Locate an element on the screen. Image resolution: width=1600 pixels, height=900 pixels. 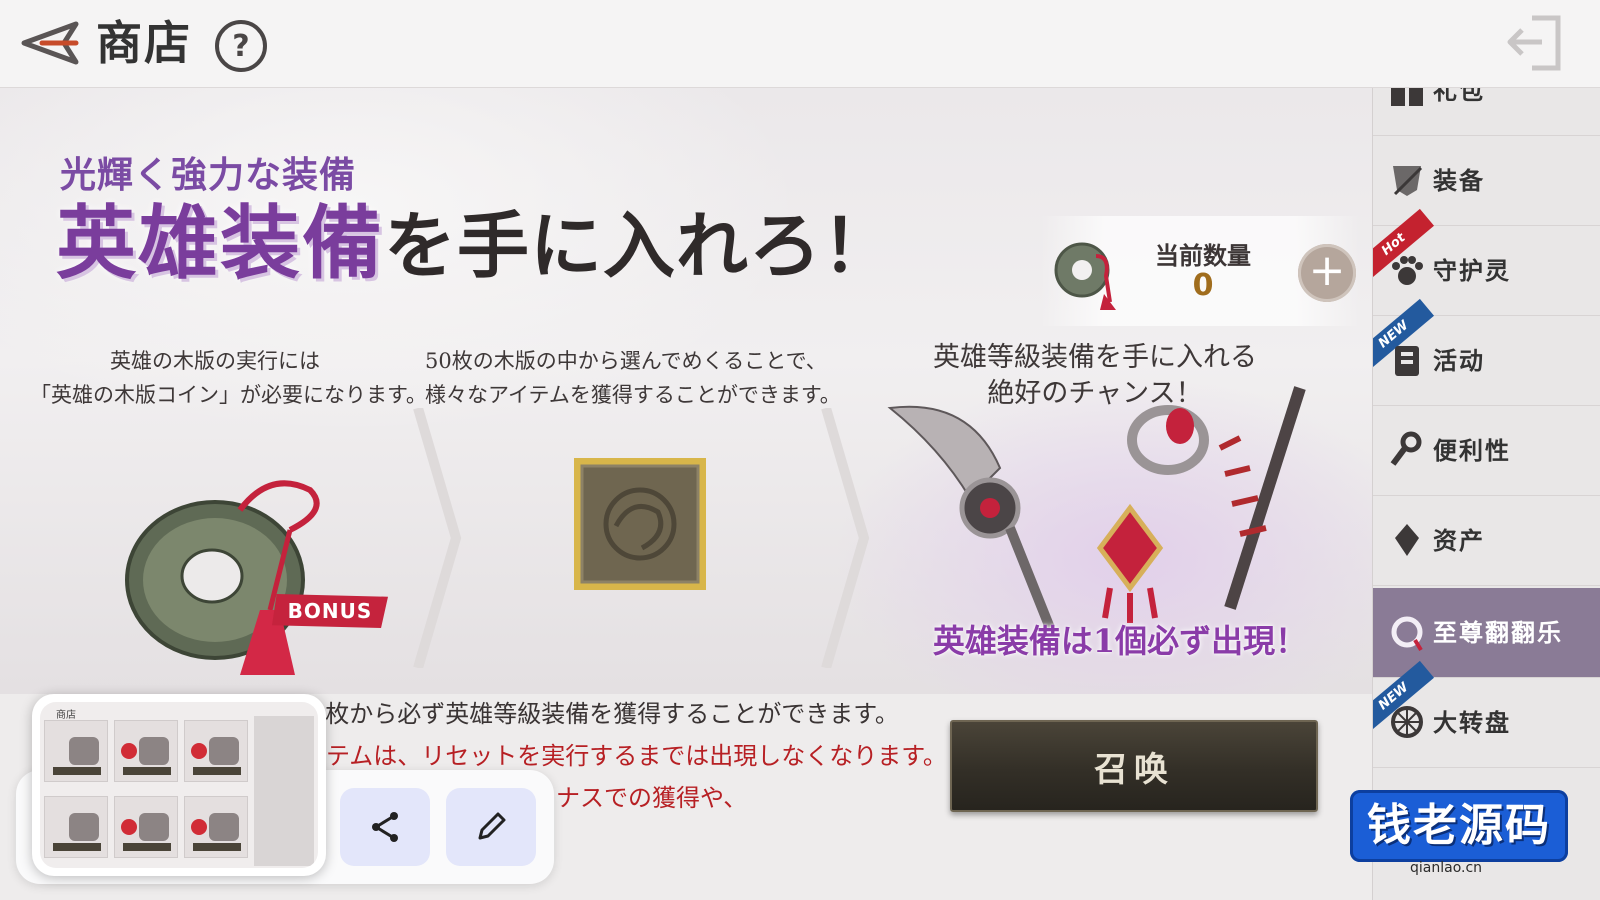
coin-icon is located at coordinates (1407, 634).